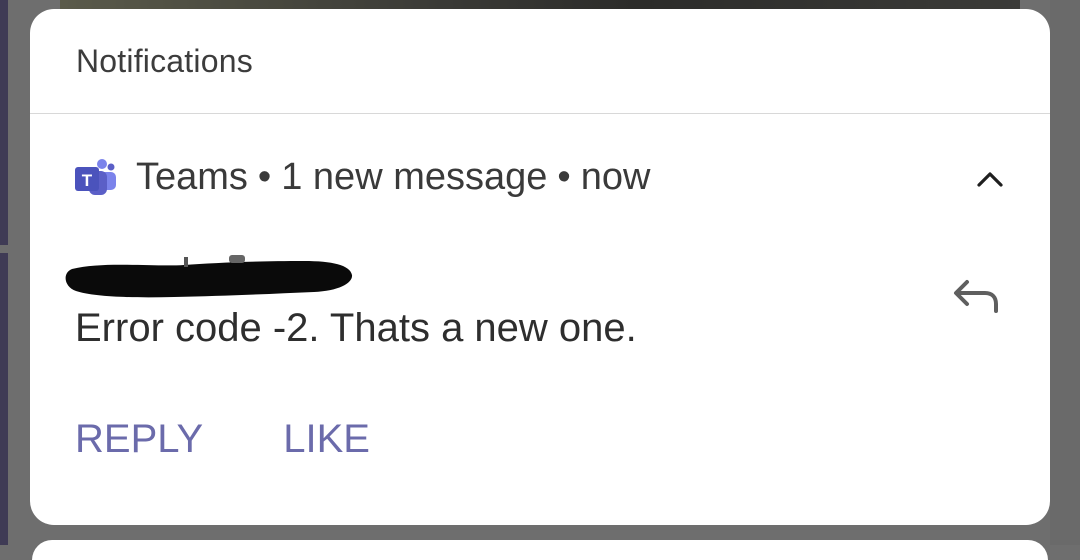  I want to click on reply-button: REPLY, so click(139, 439).